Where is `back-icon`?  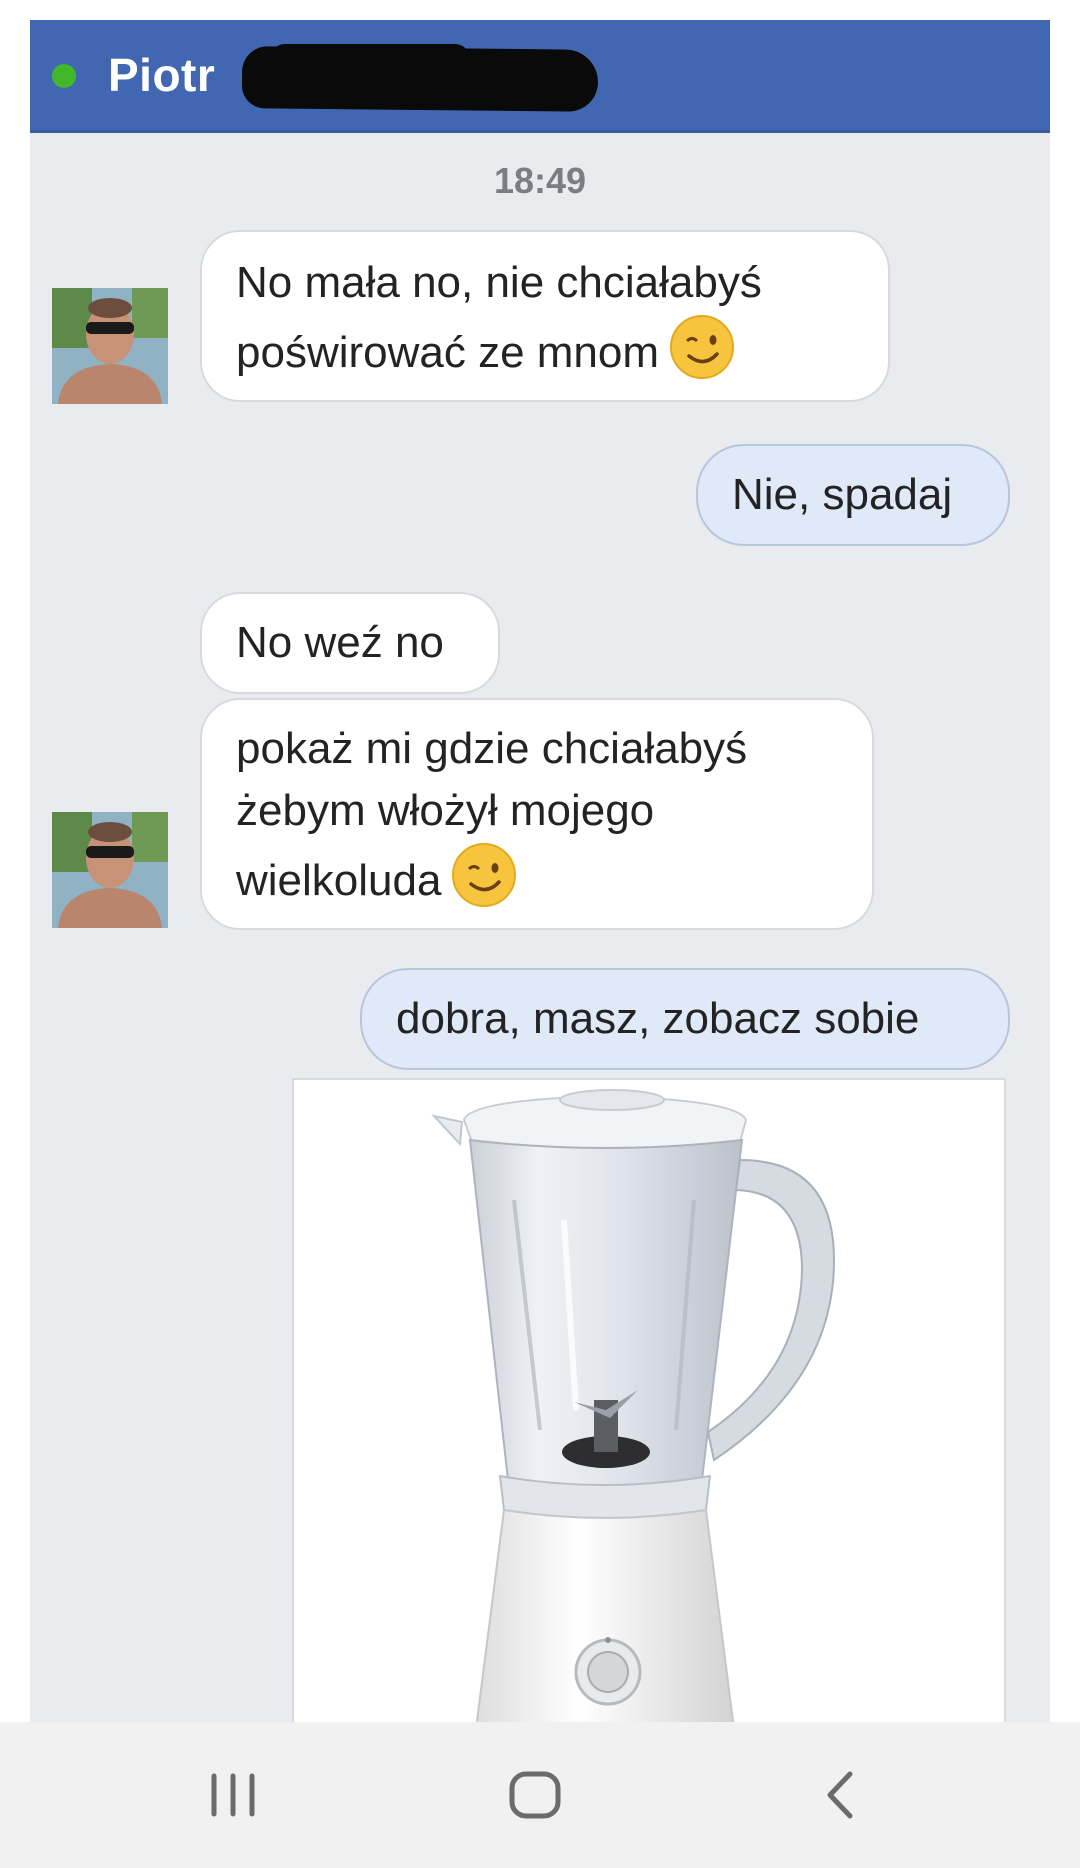
back-icon is located at coordinates (840, 1795).